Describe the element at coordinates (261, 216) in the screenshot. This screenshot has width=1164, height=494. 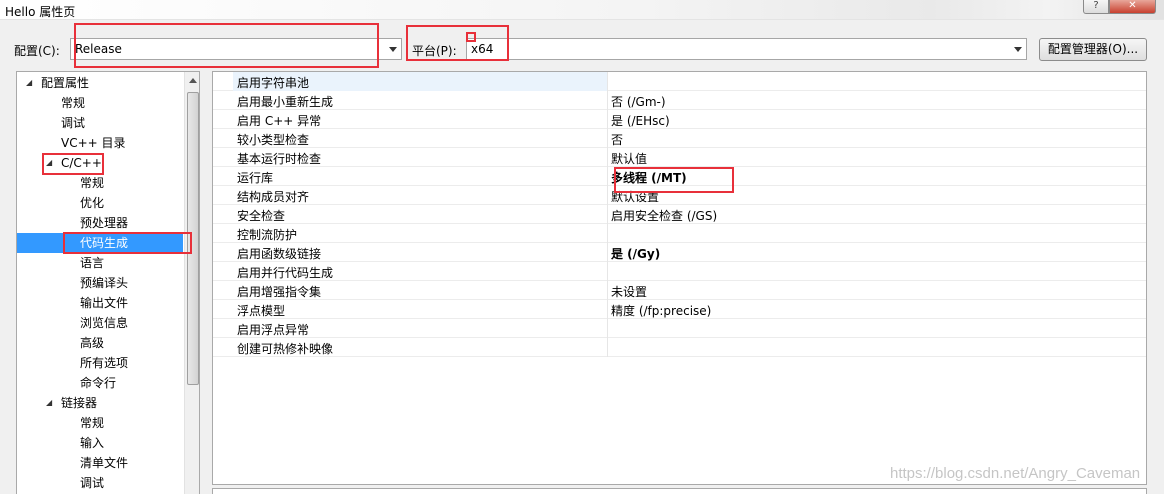
I see `property-name: 安全检查` at that location.